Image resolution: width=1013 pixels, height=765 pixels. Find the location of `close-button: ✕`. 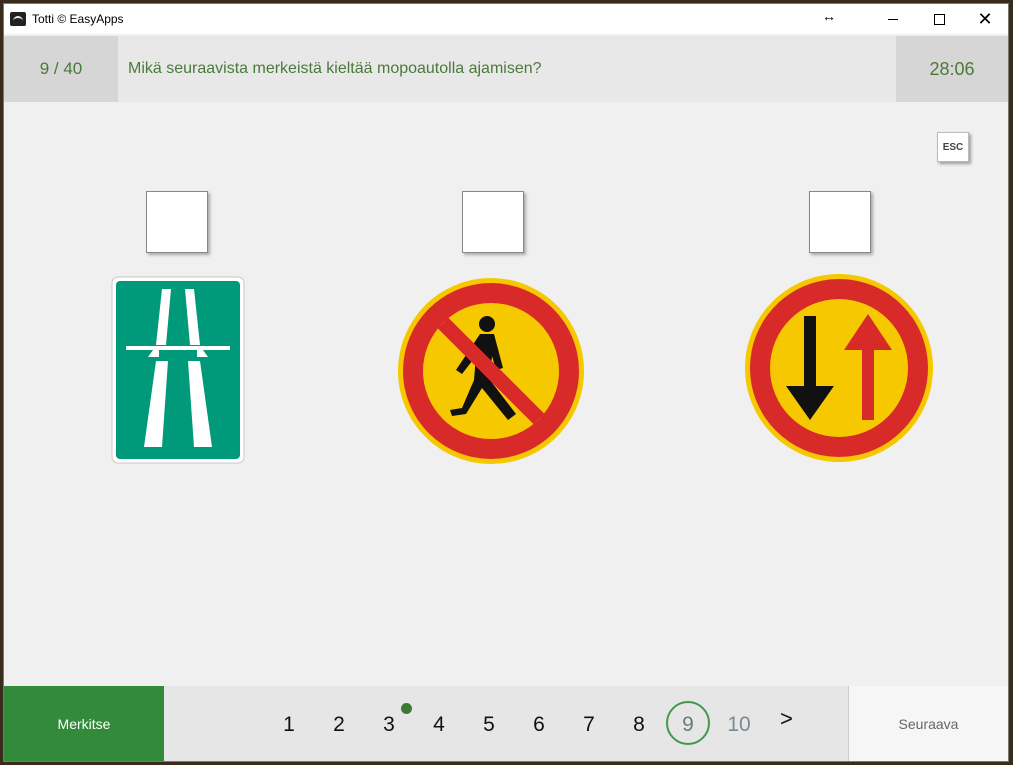

close-button: ✕ is located at coordinates (985, 19).